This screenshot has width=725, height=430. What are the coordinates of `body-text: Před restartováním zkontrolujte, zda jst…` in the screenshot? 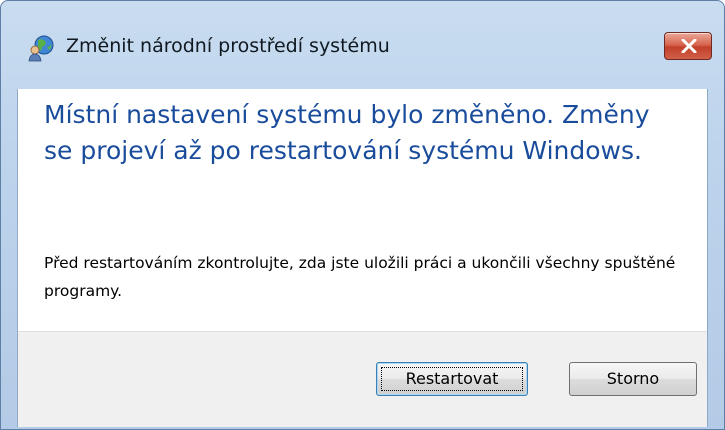 It's located at (360, 277).